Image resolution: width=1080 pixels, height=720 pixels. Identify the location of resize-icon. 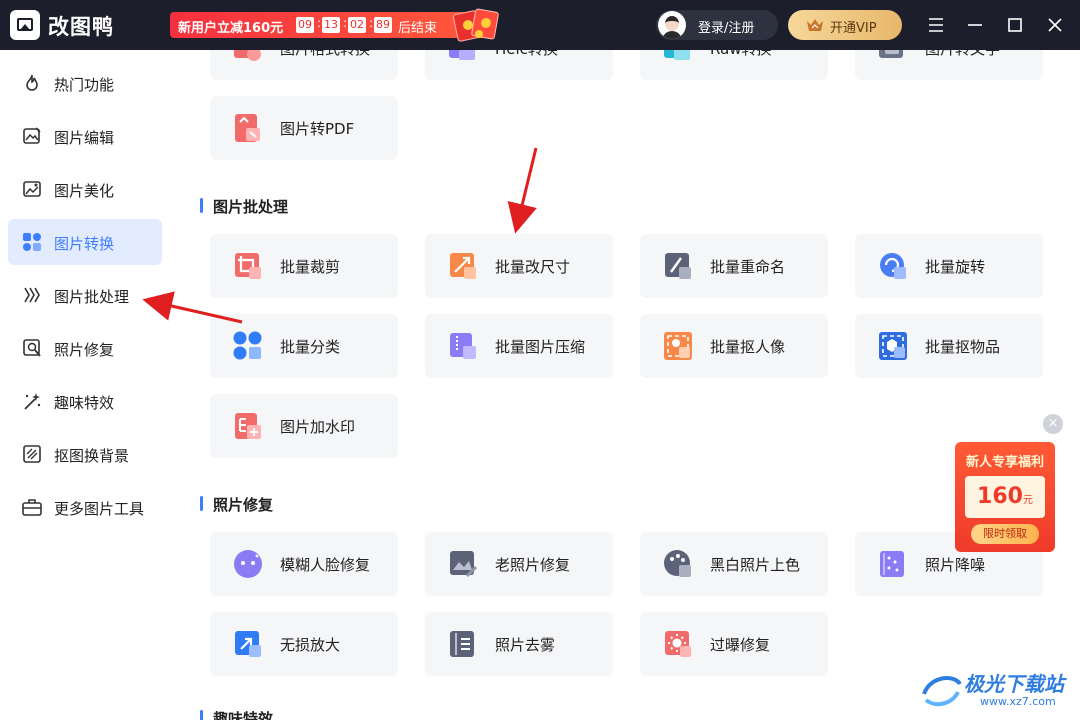
(463, 266).